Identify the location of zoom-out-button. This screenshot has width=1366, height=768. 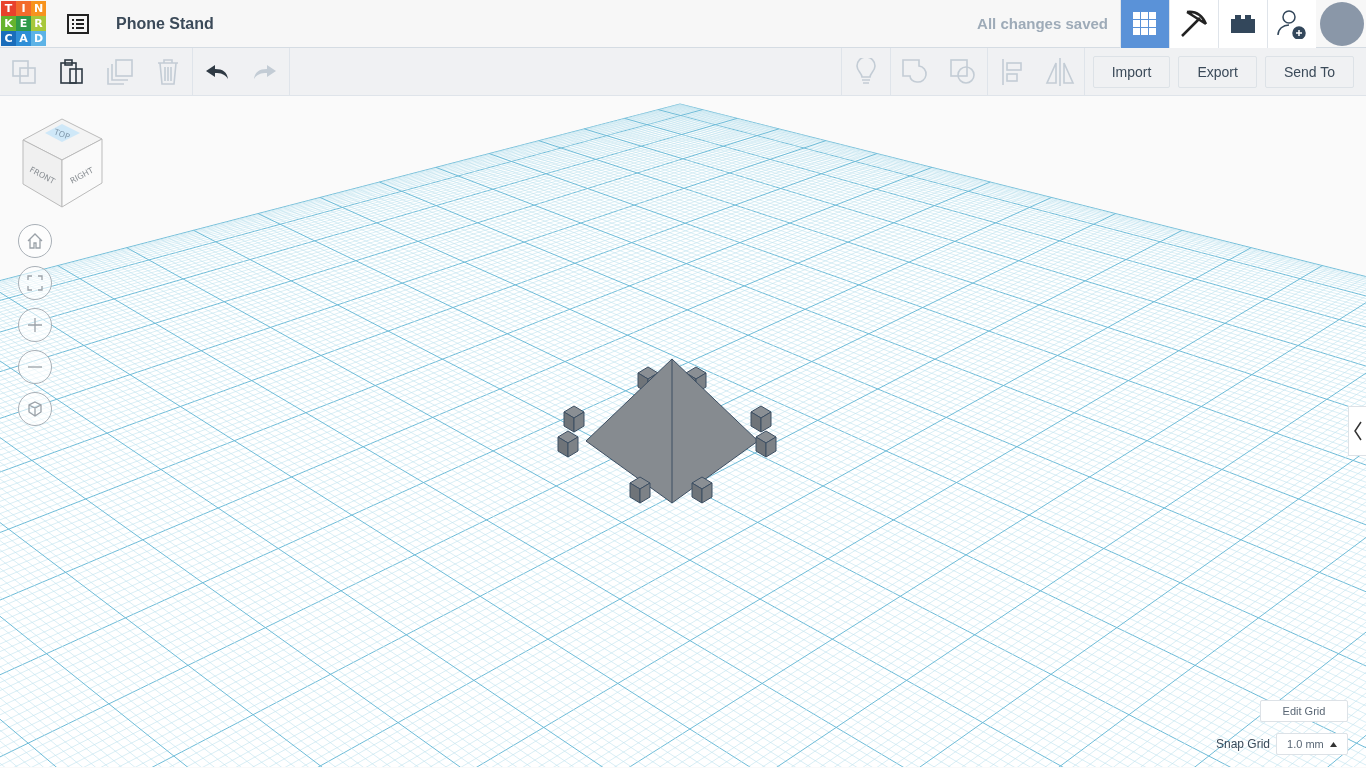
(35, 367).